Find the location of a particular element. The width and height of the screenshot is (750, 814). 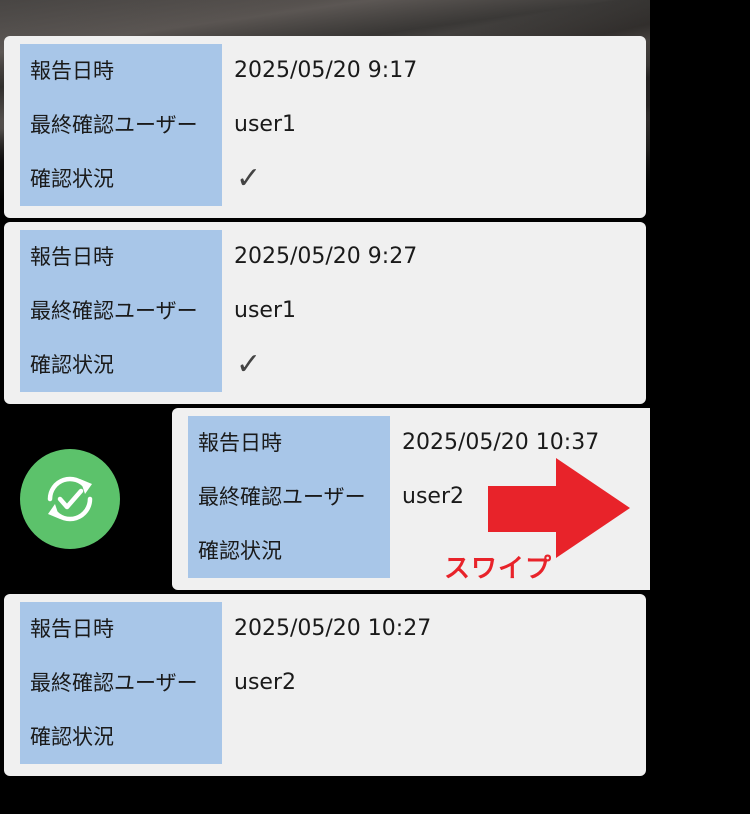

sync-confirm-button is located at coordinates (70, 499).